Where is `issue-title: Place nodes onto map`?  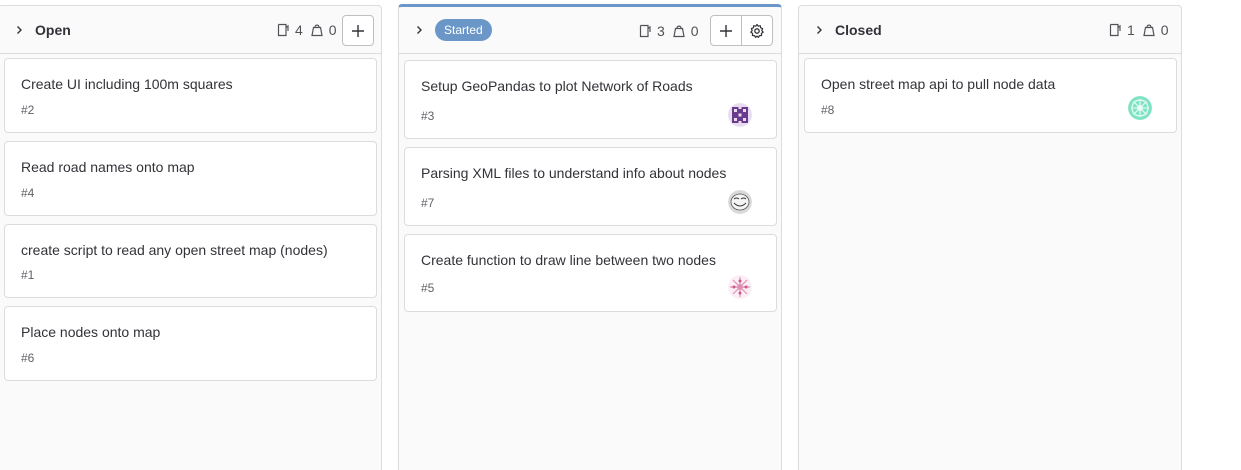 issue-title: Place nodes onto map is located at coordinates (90, 332).